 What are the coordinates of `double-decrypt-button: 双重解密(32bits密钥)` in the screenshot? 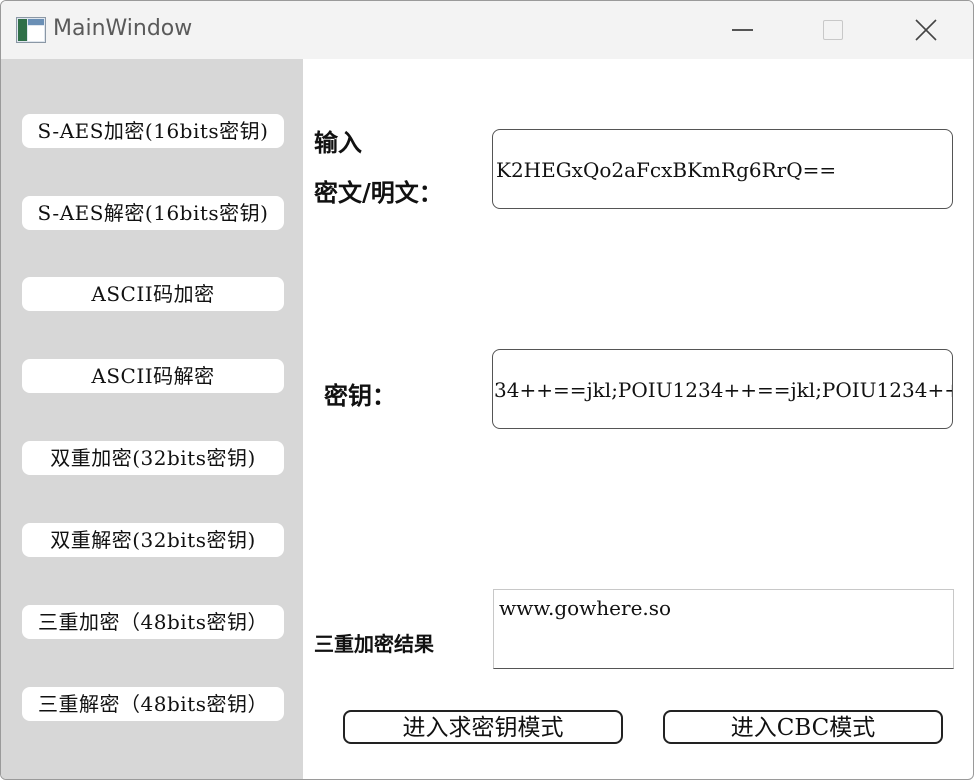 It's located at (153, 540).